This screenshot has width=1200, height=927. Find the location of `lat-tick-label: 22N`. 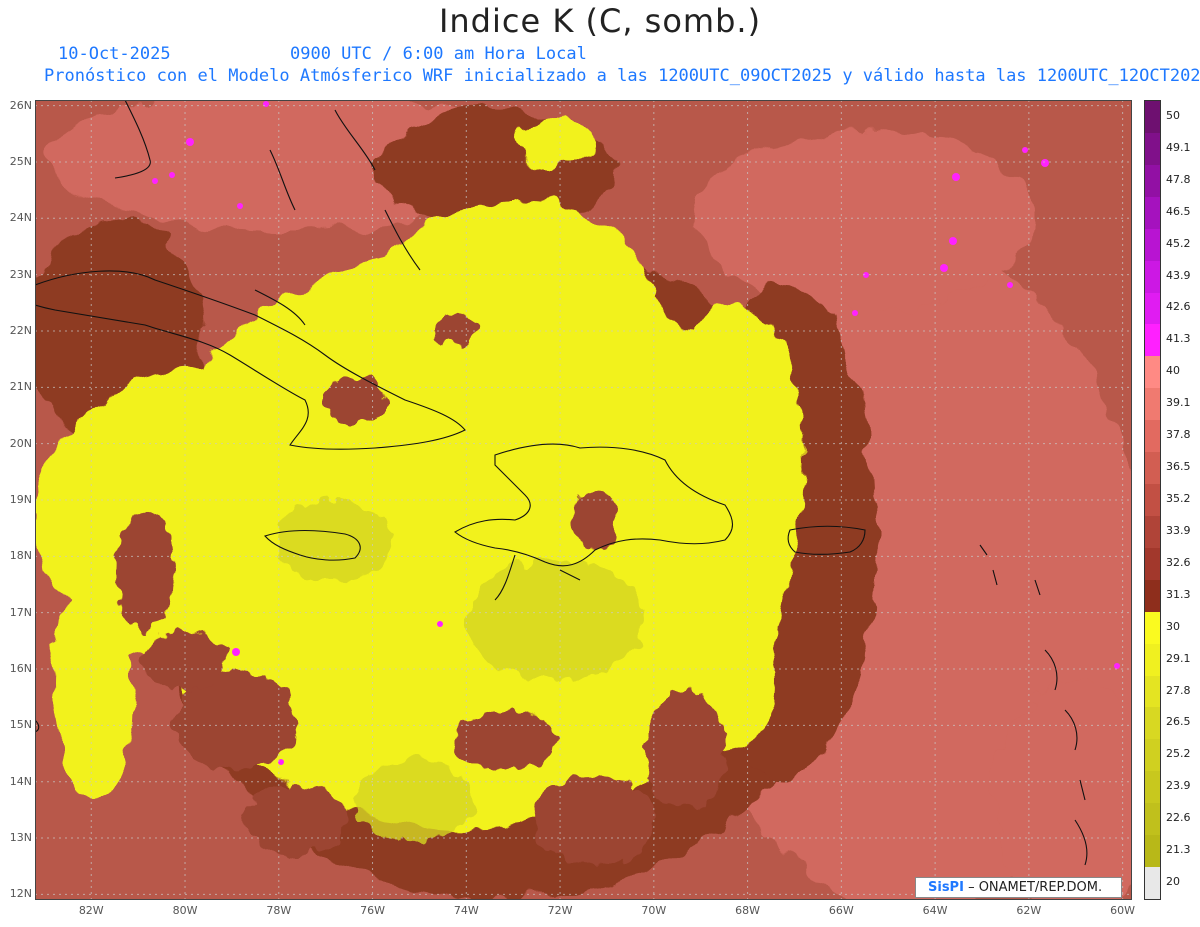

lat-tick-label: 22N is located at coordinates (20, 330).